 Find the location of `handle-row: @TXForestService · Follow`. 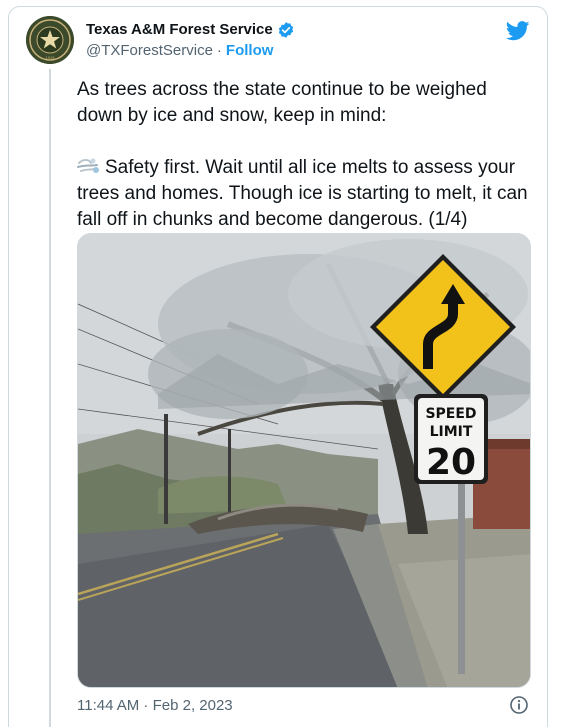

handle-row: @TXForestService · Follow is located at coordinates (190, 51).